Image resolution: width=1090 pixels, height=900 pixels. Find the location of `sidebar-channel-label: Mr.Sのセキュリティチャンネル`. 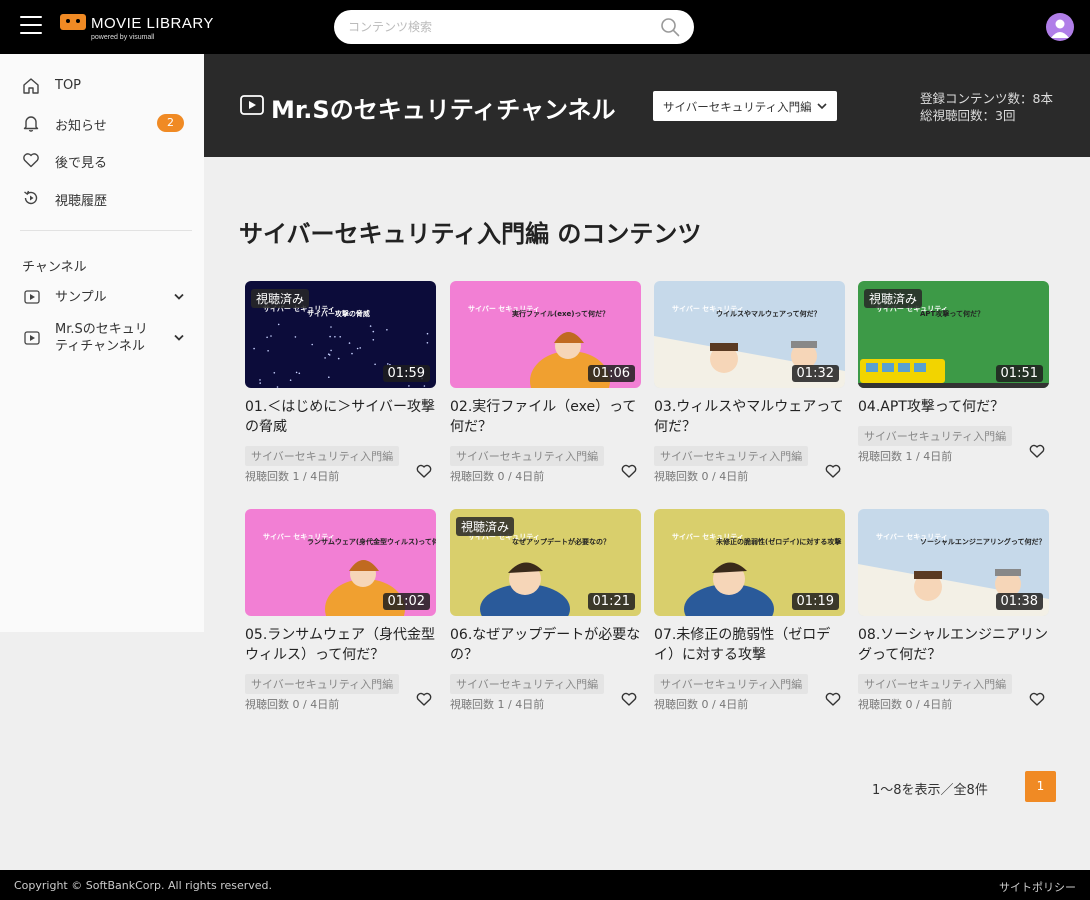

sidebar-channel-label: Mr.Sのセキュリティチャンネル is located at coordinates (101, 338).